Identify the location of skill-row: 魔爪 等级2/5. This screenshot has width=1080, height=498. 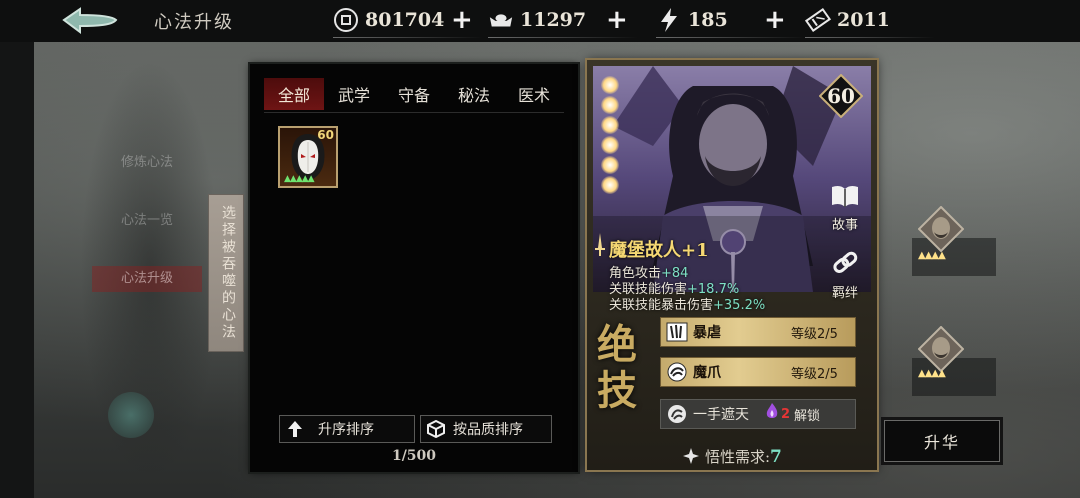
(758, 372).